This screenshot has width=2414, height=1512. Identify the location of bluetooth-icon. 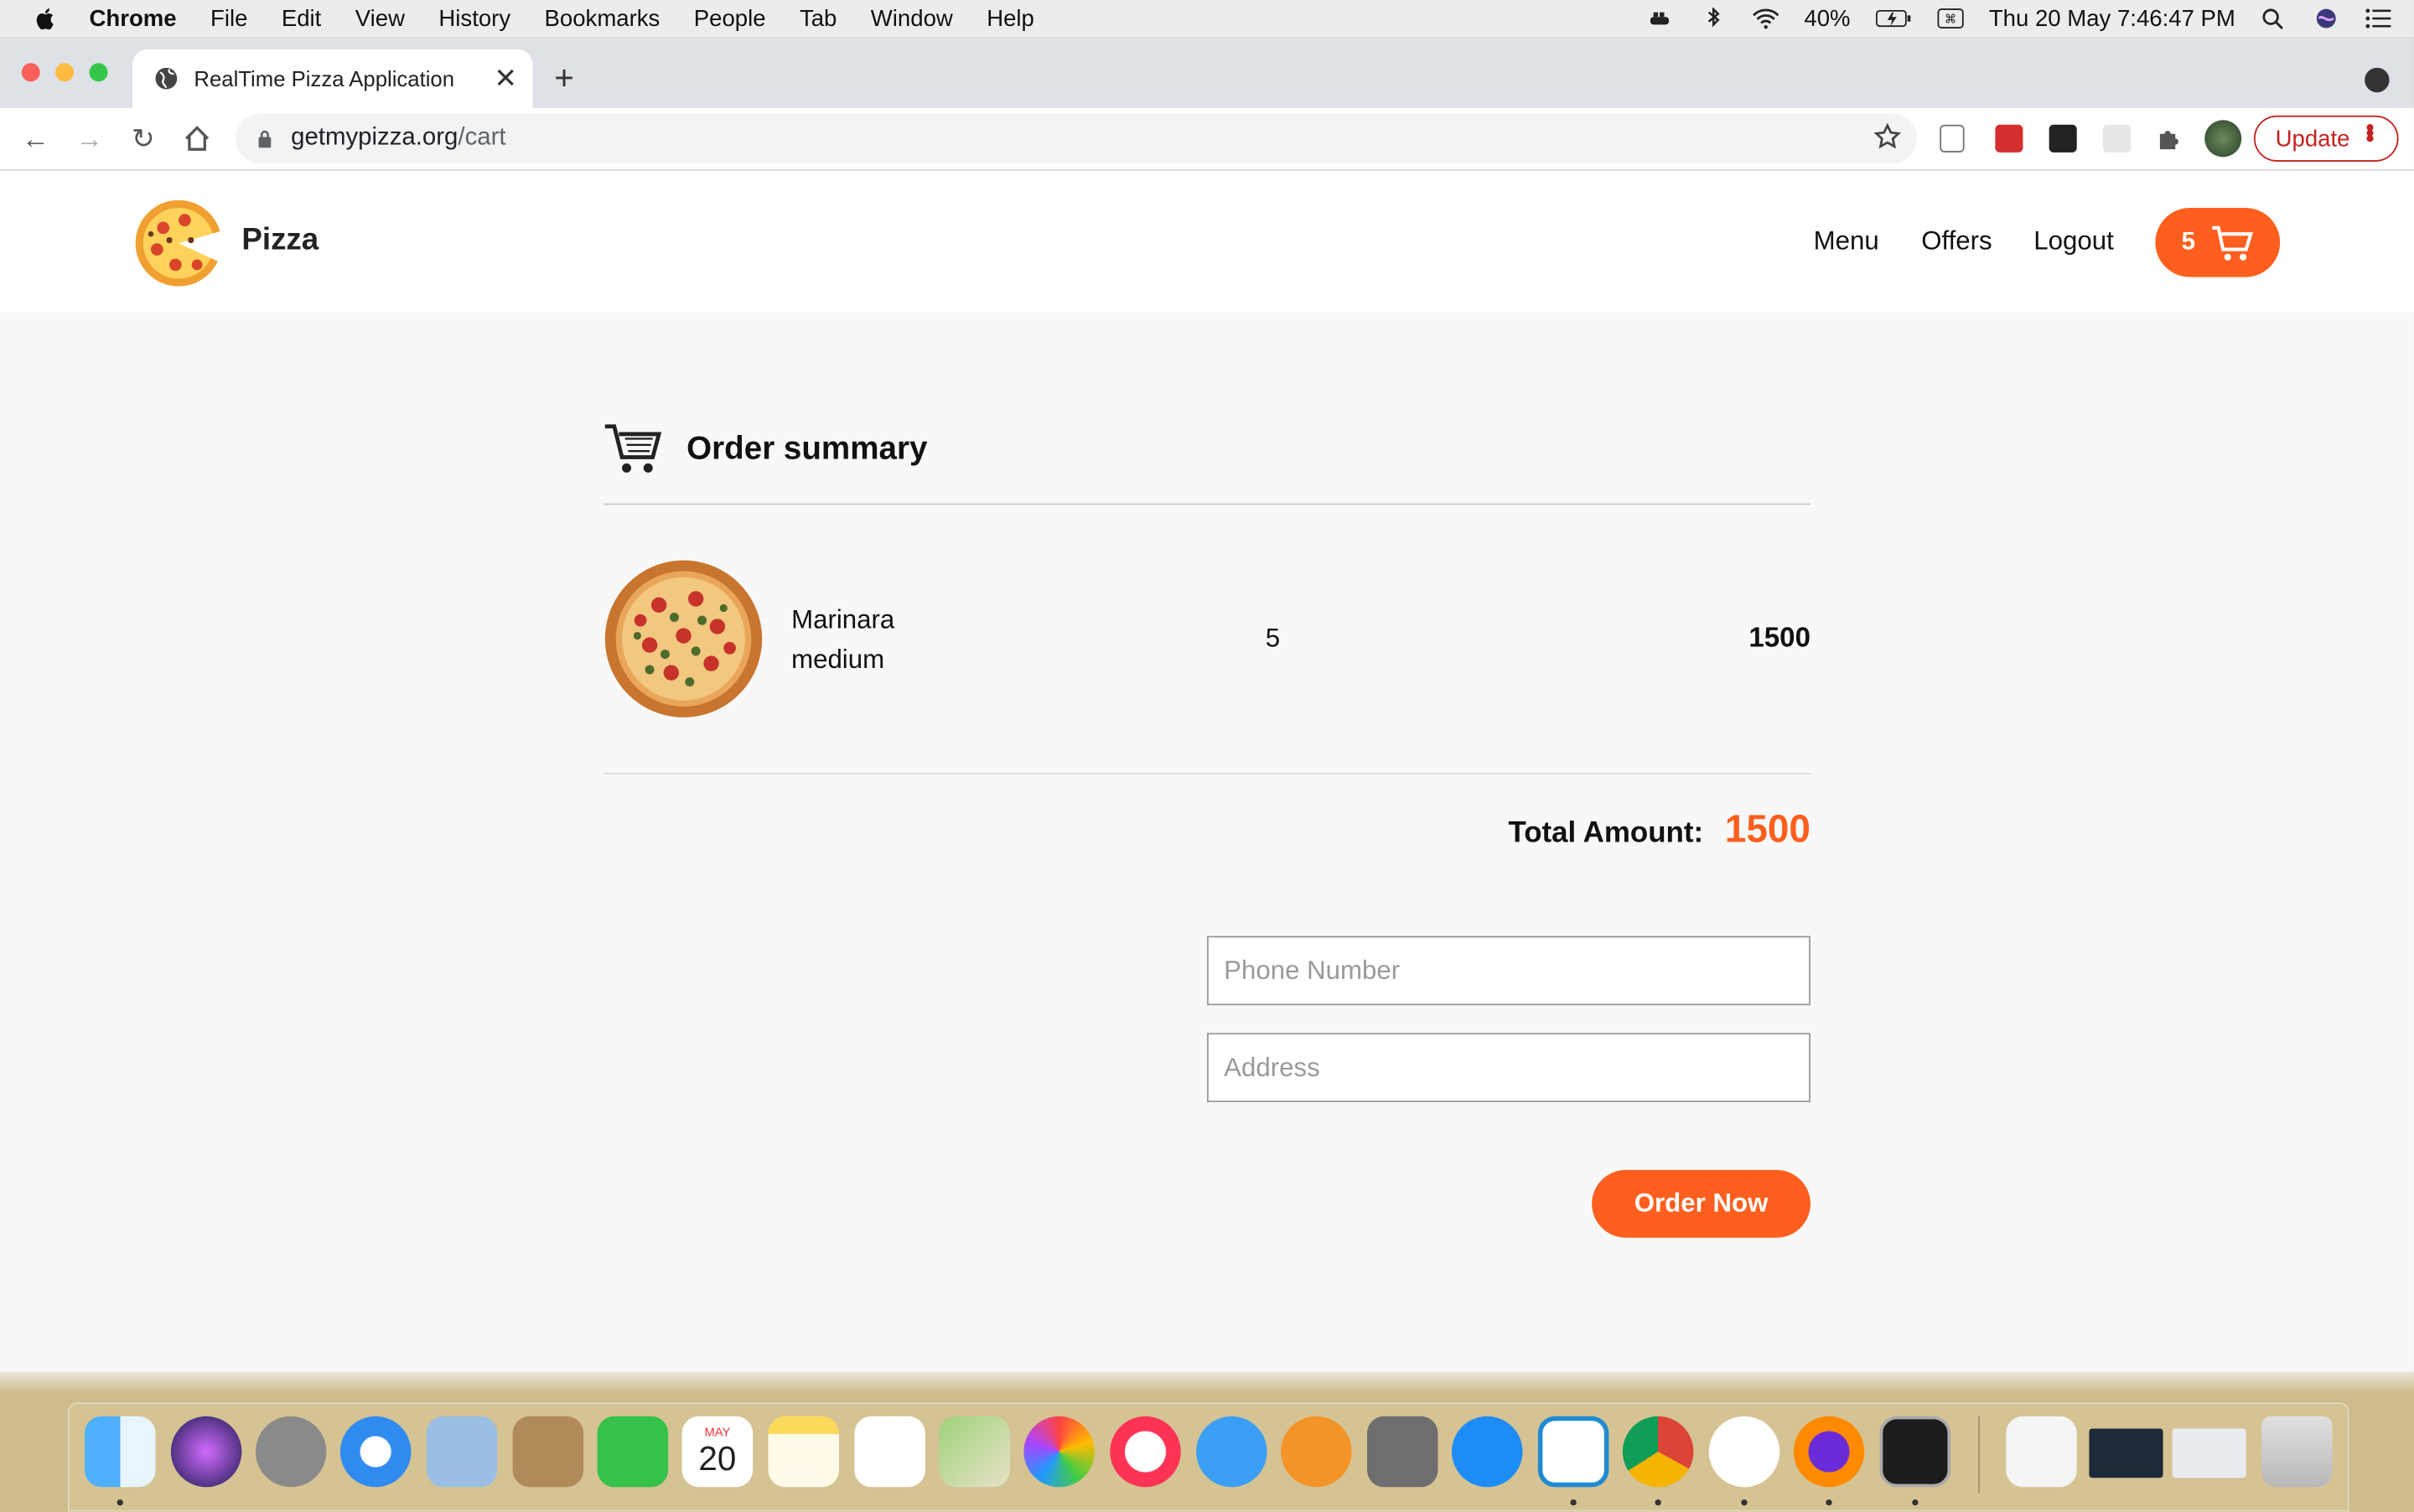
(1713, 18).